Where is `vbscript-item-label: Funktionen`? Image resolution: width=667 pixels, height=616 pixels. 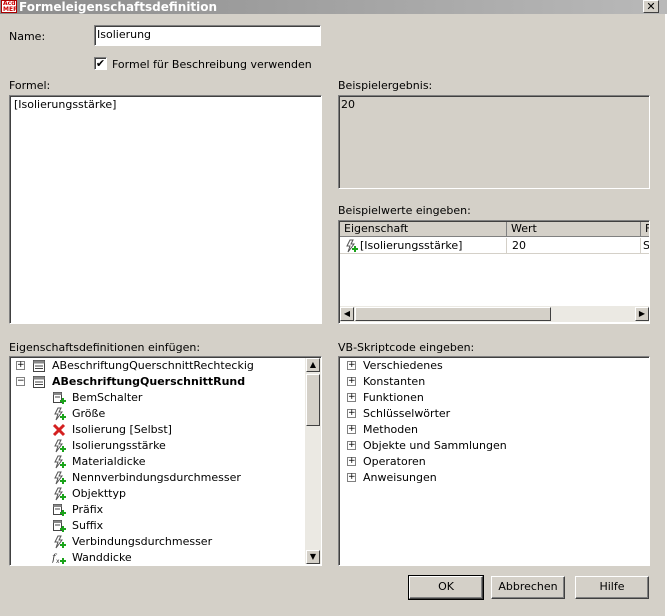 vbscript-item-label: Funktionen is located at coordinates (393, 397).